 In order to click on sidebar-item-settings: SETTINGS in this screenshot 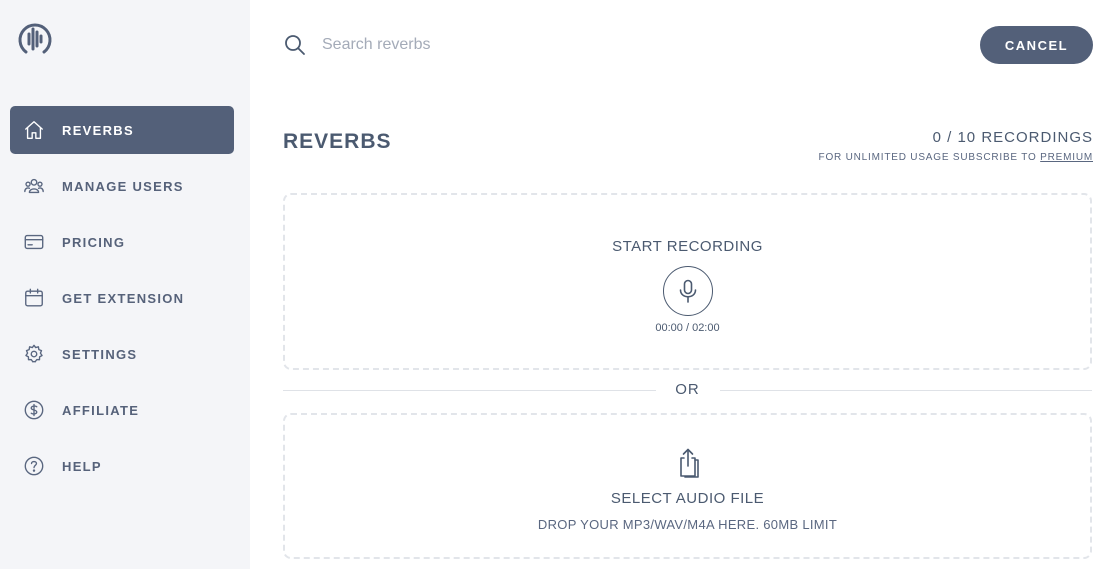, I will do `click(122, 354)`.